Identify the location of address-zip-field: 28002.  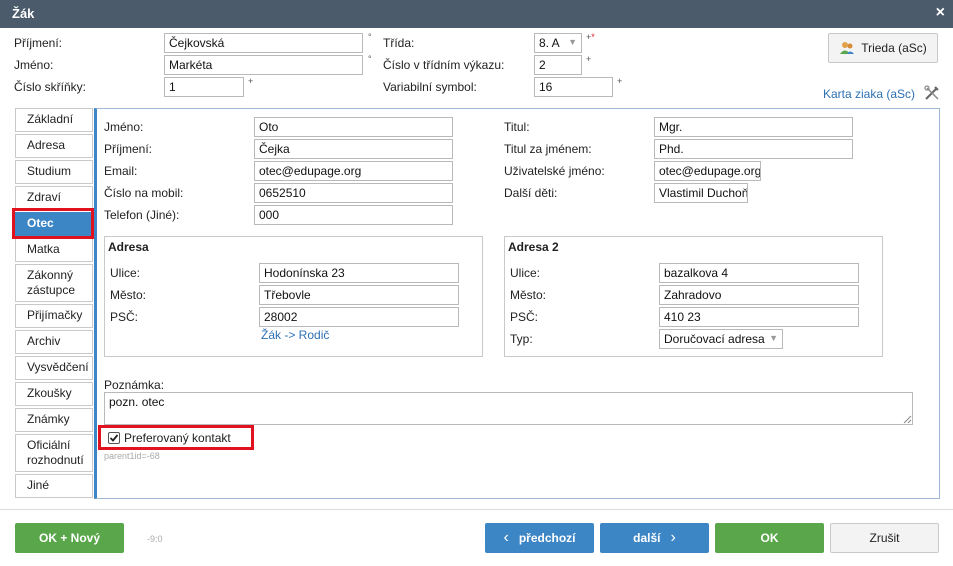
(359, 317).